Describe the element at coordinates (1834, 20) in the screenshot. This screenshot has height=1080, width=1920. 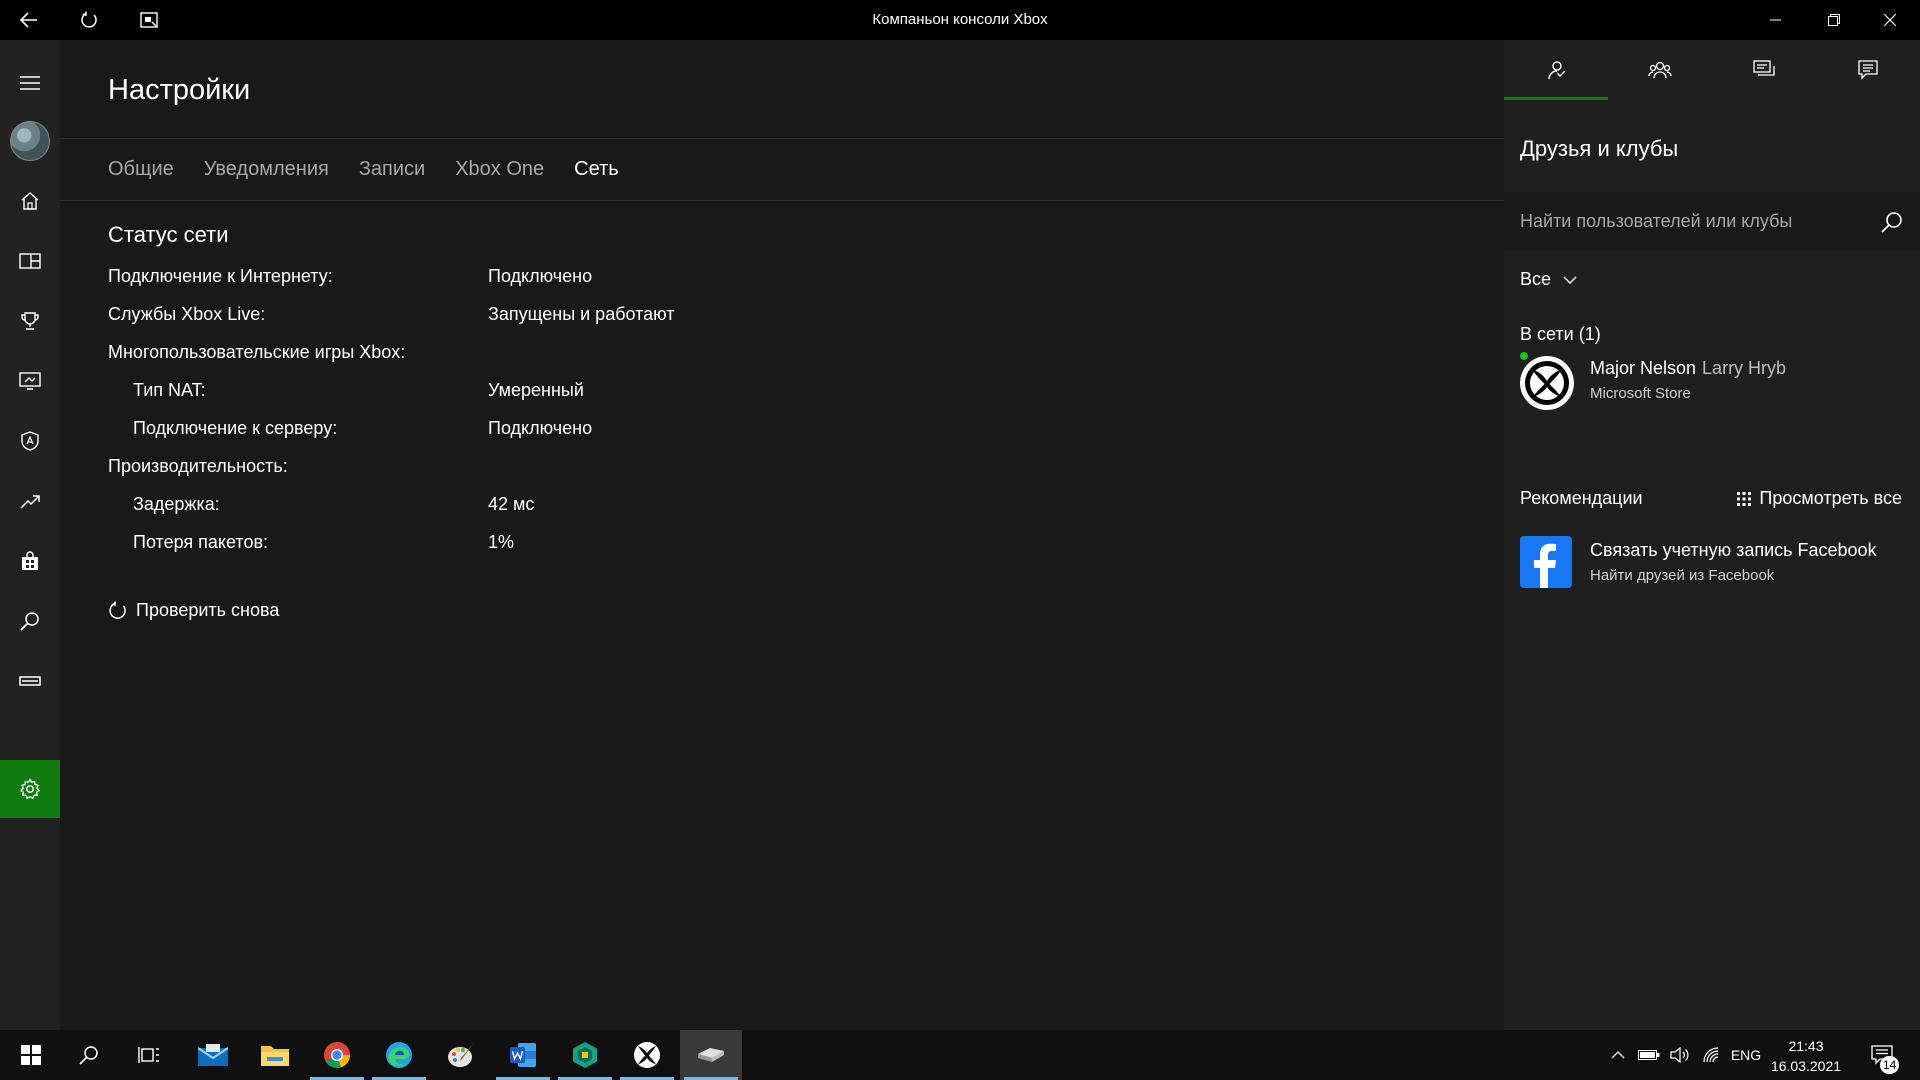
I see `restore-button` at that location.